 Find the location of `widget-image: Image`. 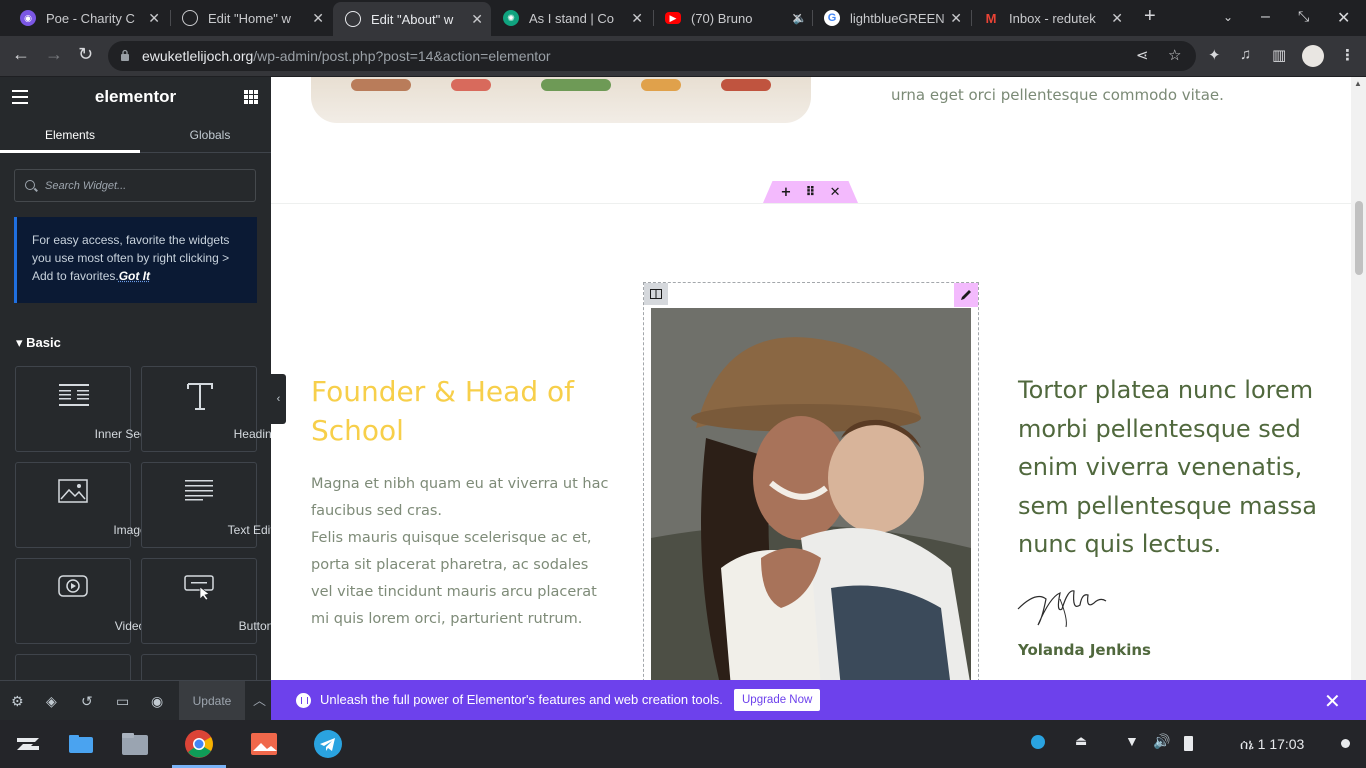

widget-image: Image is located at coordinates (81, 505).